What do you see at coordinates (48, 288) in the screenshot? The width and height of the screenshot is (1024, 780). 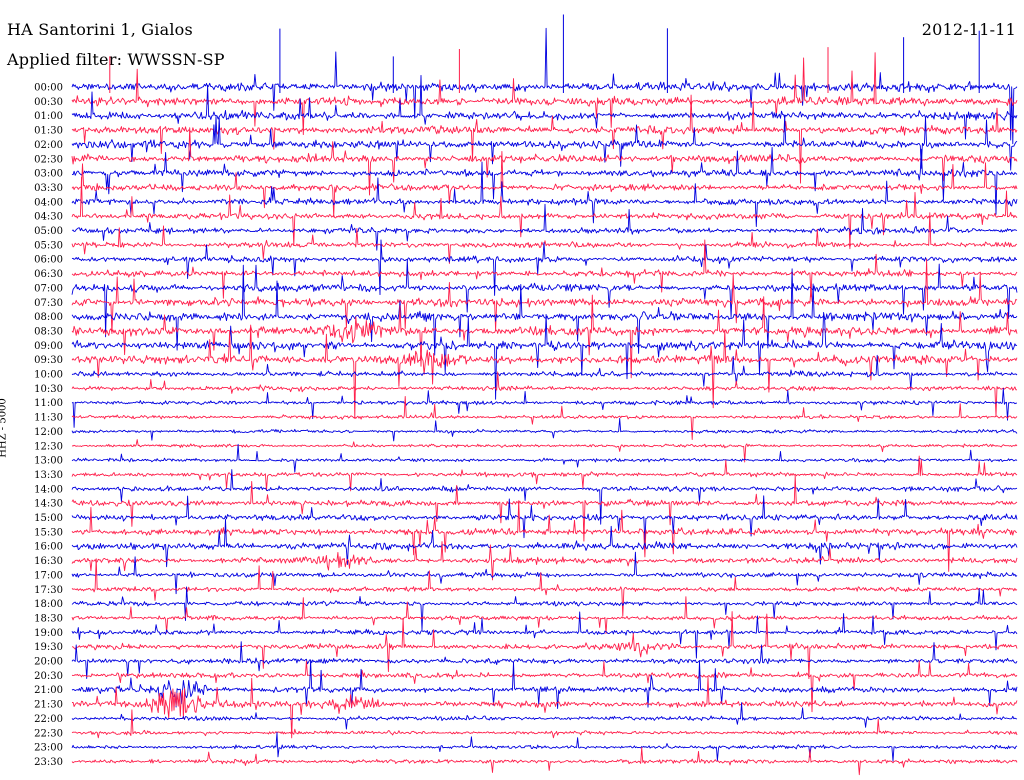 I see `row-time-label: 07:00` at bounding box center [48, 288].